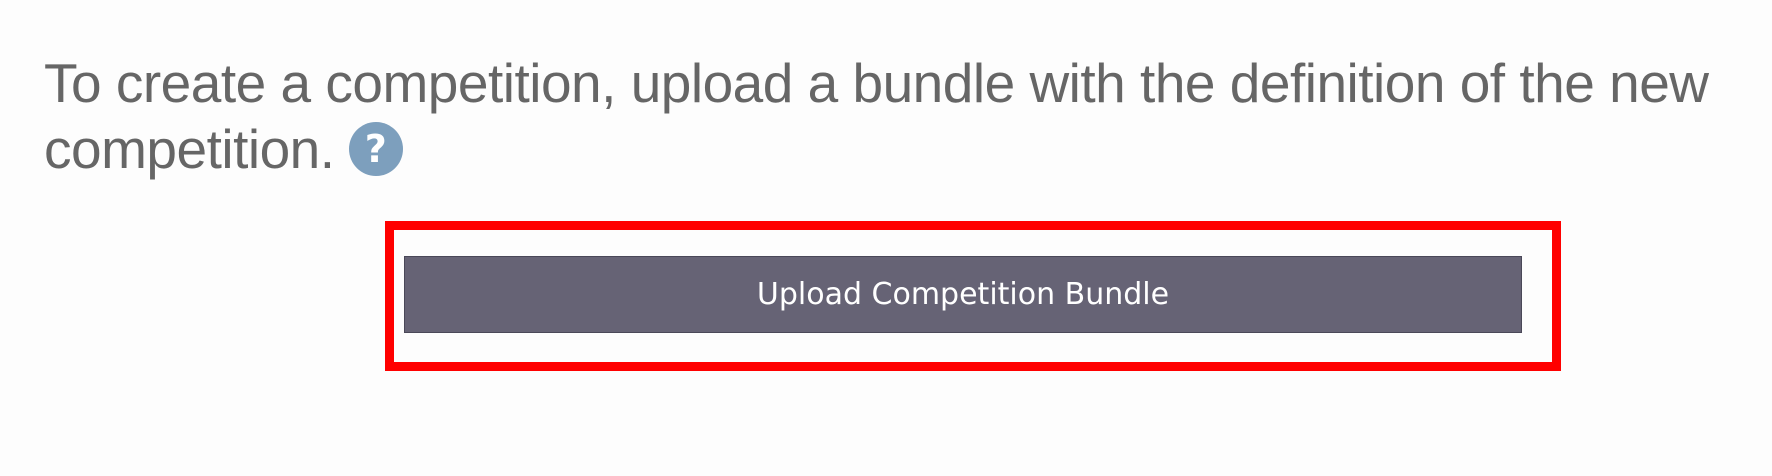 The width and height of the screenshot is (1772, 476). What do you see at coordinates (375, 149) in the screenshot?
I see `question-circle-icon: ?` at bounding box center [375, 149].